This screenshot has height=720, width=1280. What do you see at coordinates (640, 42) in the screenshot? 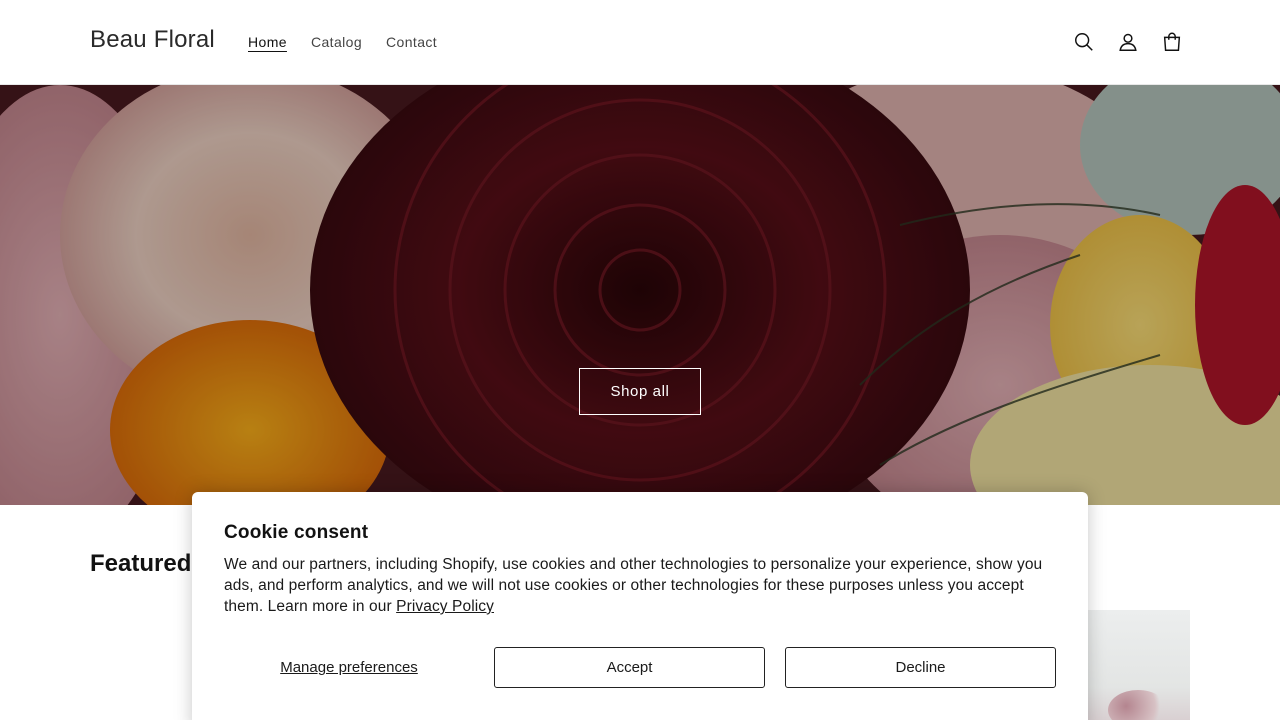
I see `site-header: Beau Floral Home Catalog Contact` at bounding box center [640, 42].